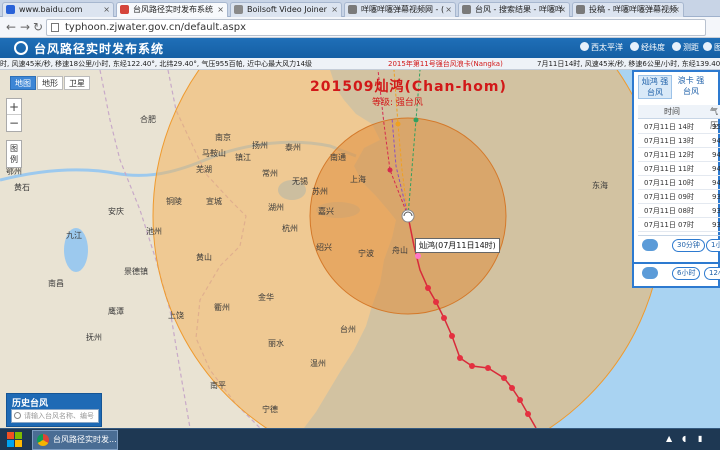 This screenshot has height=450, width=720. Describe the element at coordinates (56, 283) in the screenshot. I see `place-label: 南昌` at that location.